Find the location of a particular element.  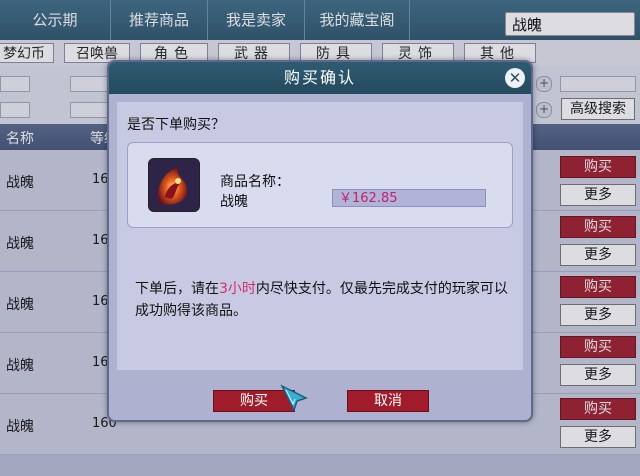

pointer-cursor-icon is located at coordinates (295, 399).